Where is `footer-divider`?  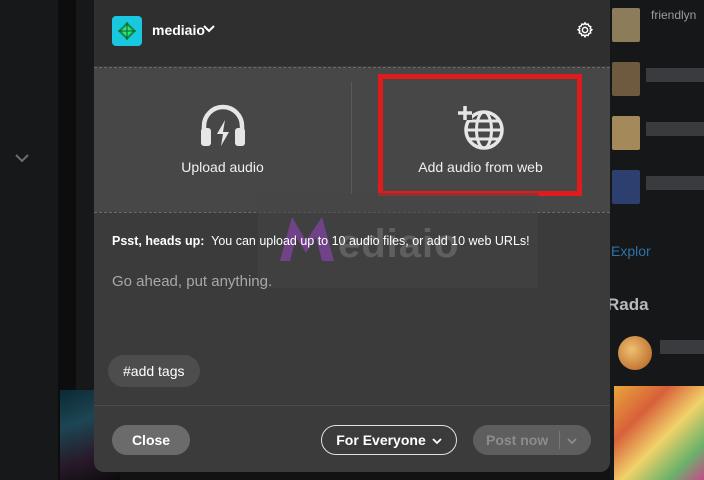
footer-divider is located at coordinates (352, 405).